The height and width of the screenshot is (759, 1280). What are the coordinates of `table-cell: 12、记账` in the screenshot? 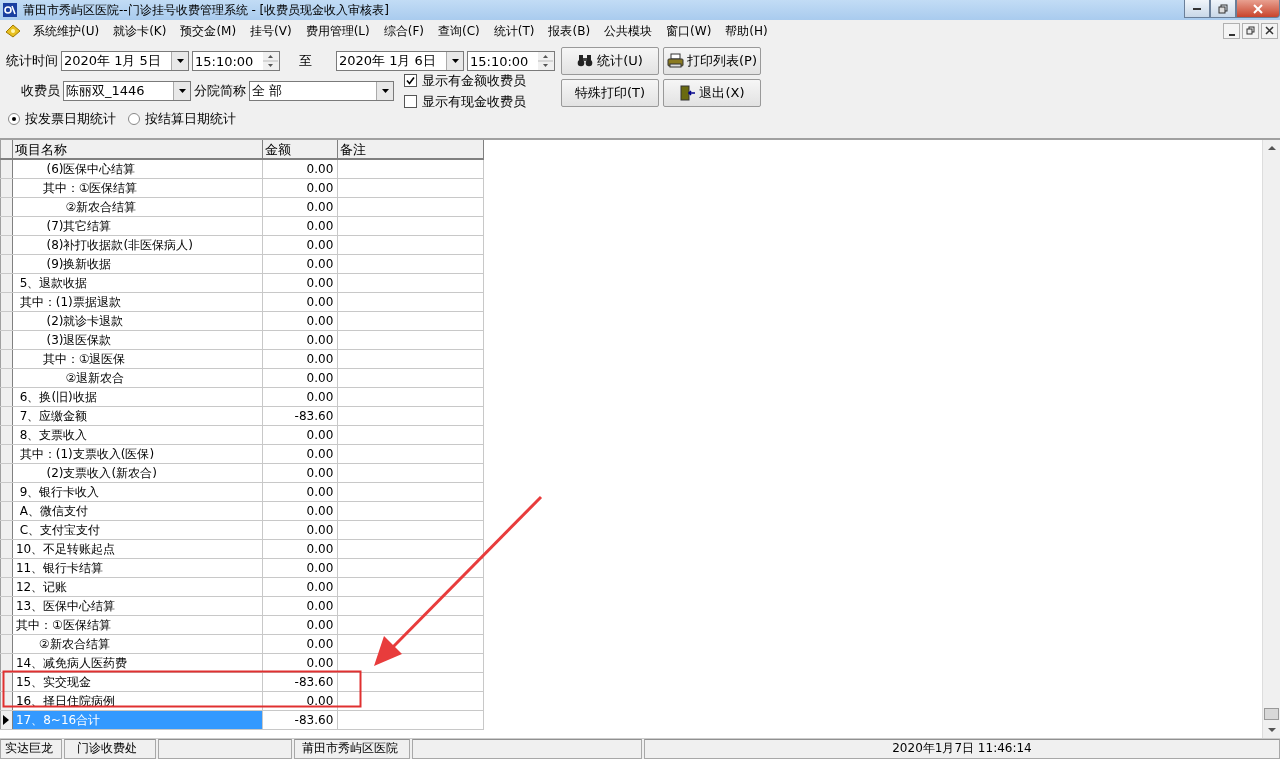 It's located at (138, 587).